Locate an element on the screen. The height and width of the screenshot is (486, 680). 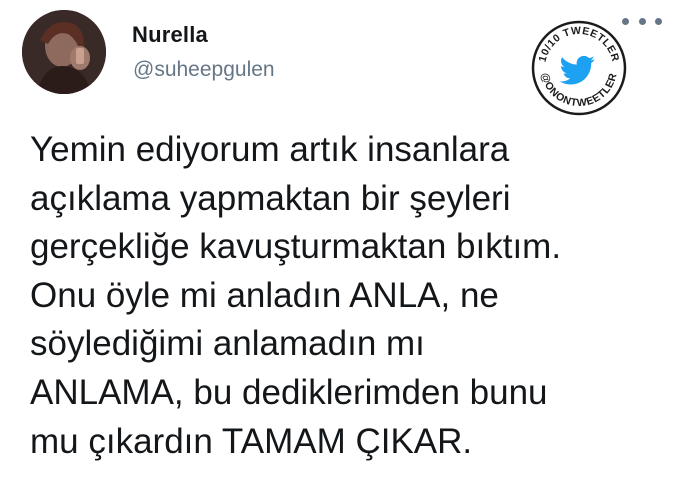
watermark-logo: 10/10 TWEETLER @ONONTWEETLER is located at coordinates (579, 68).